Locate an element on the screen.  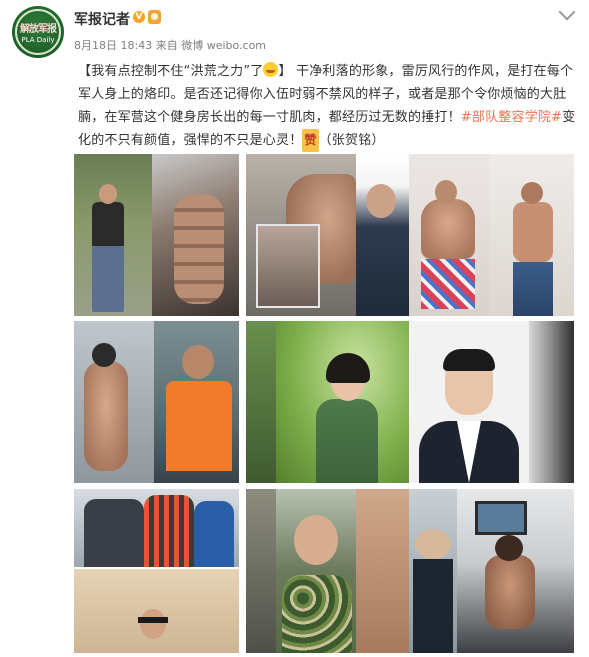
hashtag-link: #部队整容学院# is located at coordinates (511, 117).